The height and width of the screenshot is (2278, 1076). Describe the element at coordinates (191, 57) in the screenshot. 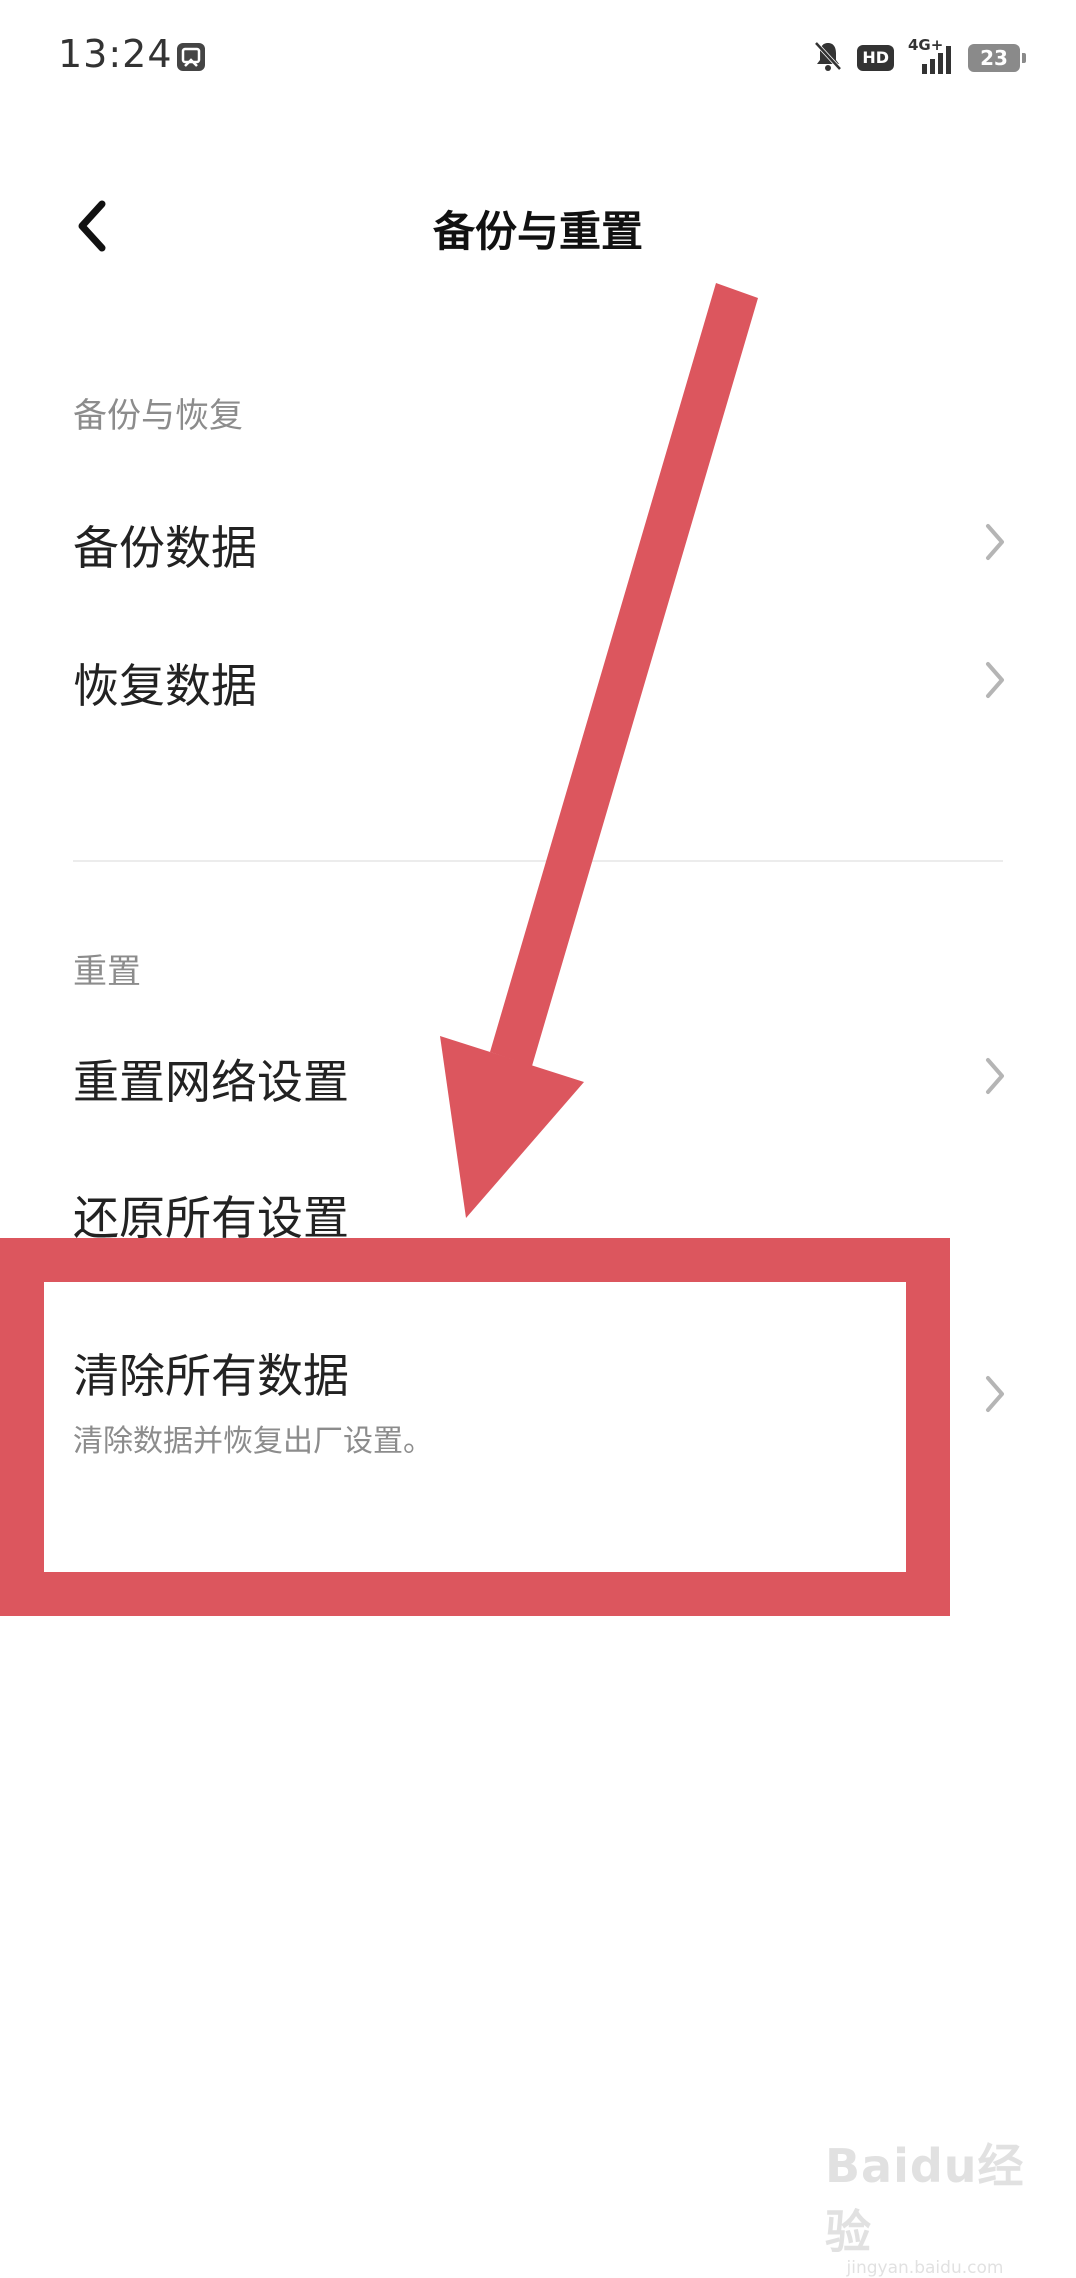

I see `gallery-notification-icon` at that location.